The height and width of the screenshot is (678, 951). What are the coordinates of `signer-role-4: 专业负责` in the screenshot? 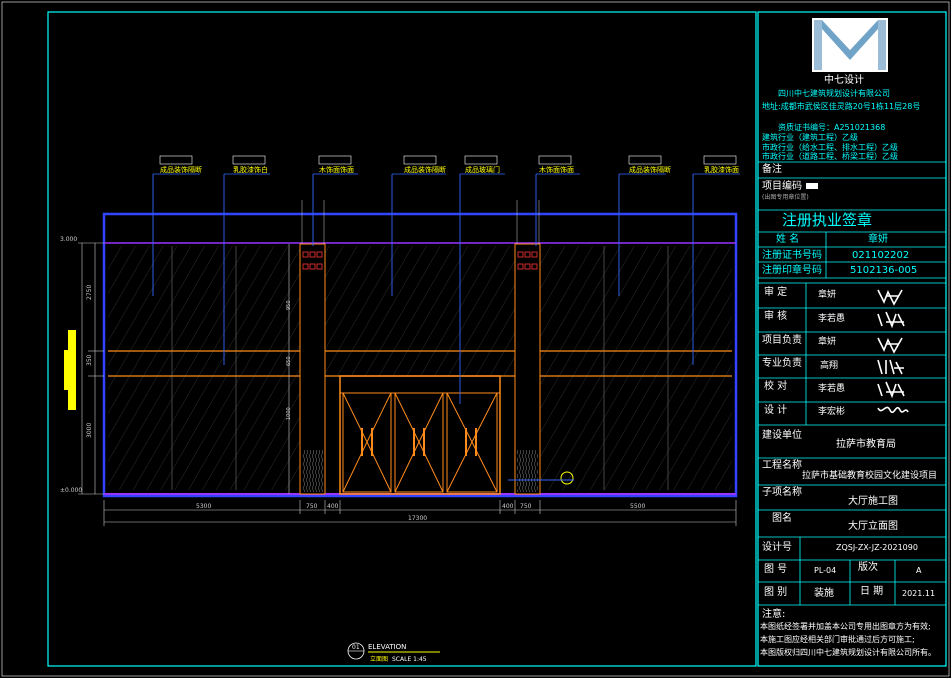 It's located at (782, 363).